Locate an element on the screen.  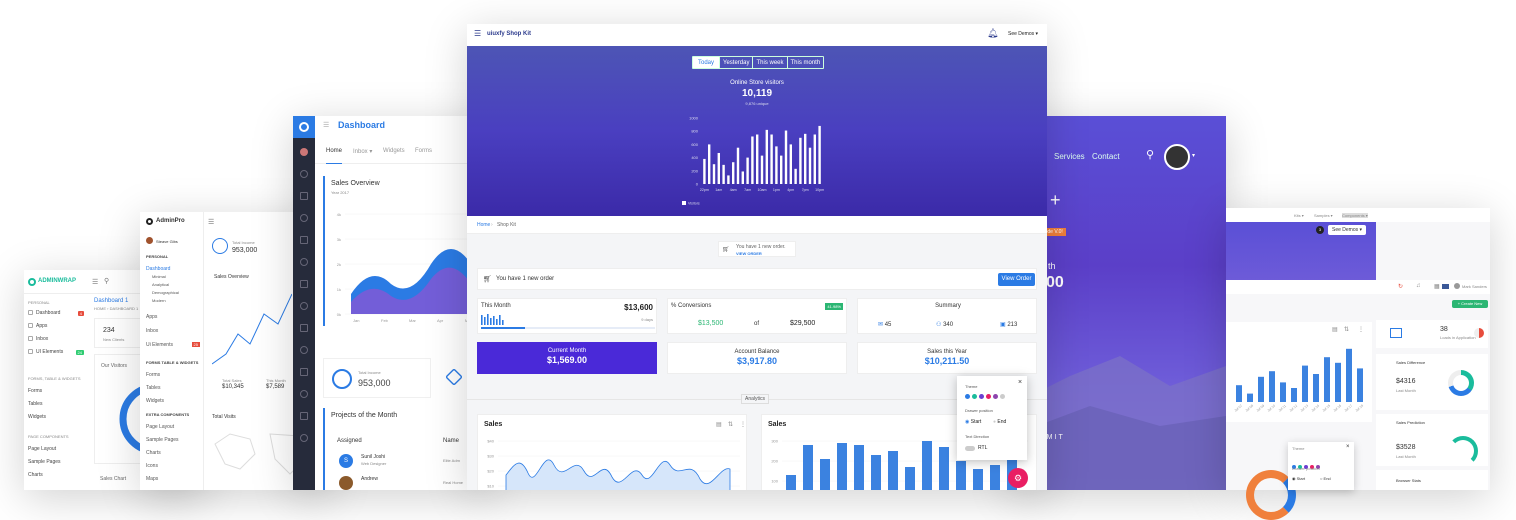
visitors-unique: 9,876 unique is located at coordinates (757, 103).